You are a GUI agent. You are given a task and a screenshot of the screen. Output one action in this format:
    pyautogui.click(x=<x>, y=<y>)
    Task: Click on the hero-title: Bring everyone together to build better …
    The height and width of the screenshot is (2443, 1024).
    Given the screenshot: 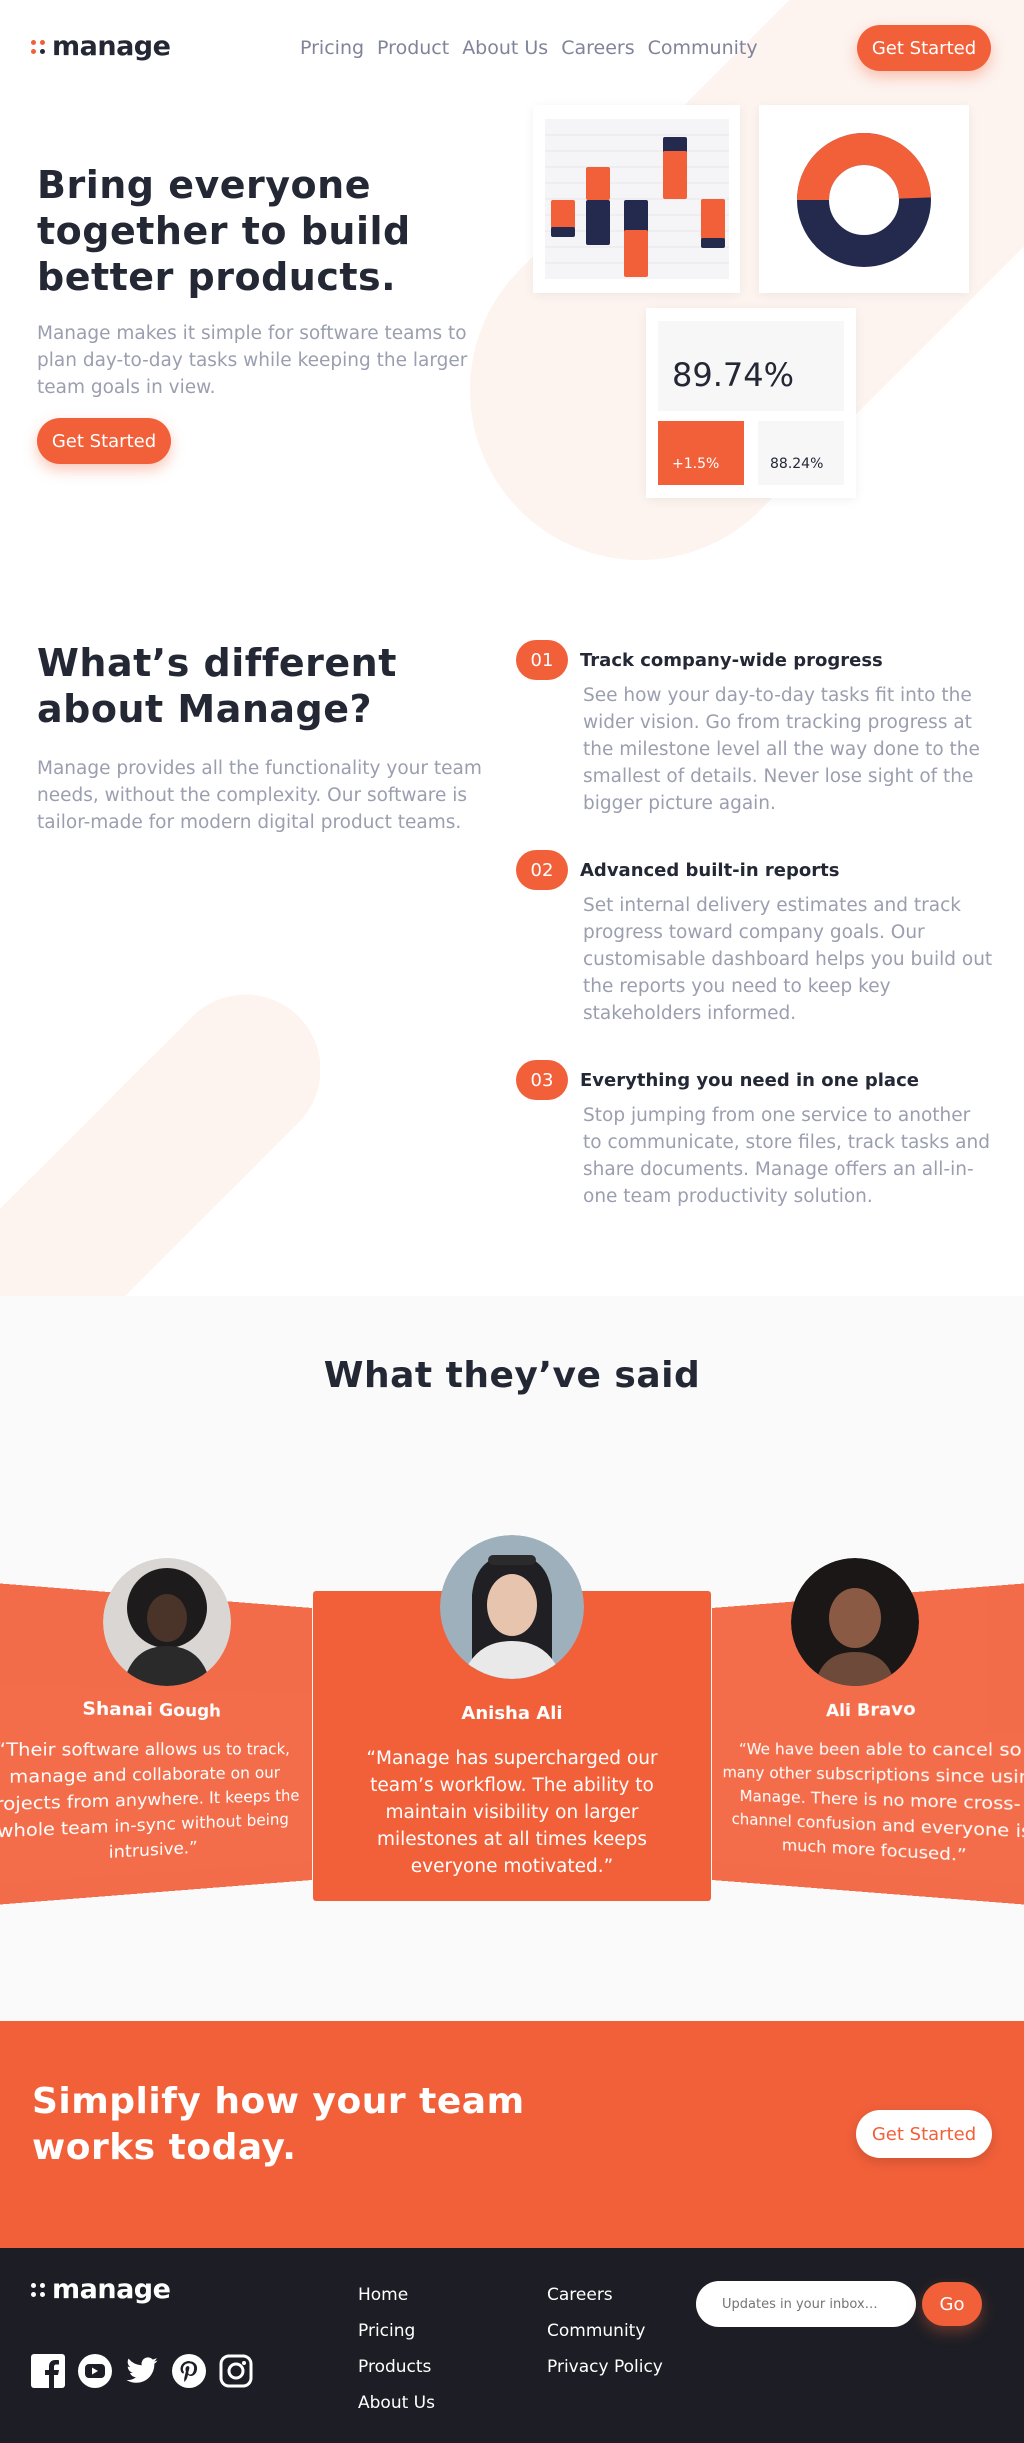 What is the action you would take?
    pyautogui.click(x=224, y=231)
    